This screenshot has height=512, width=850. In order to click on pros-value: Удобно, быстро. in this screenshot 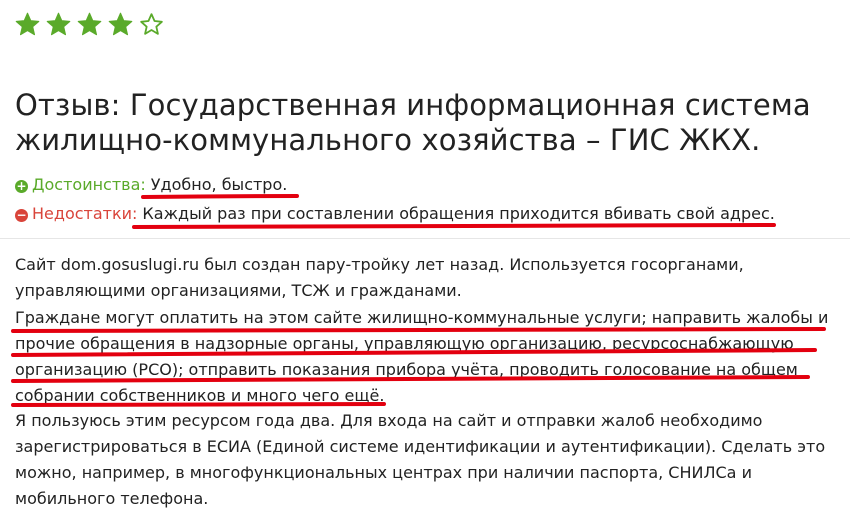, I will do `click(219, 184)`.